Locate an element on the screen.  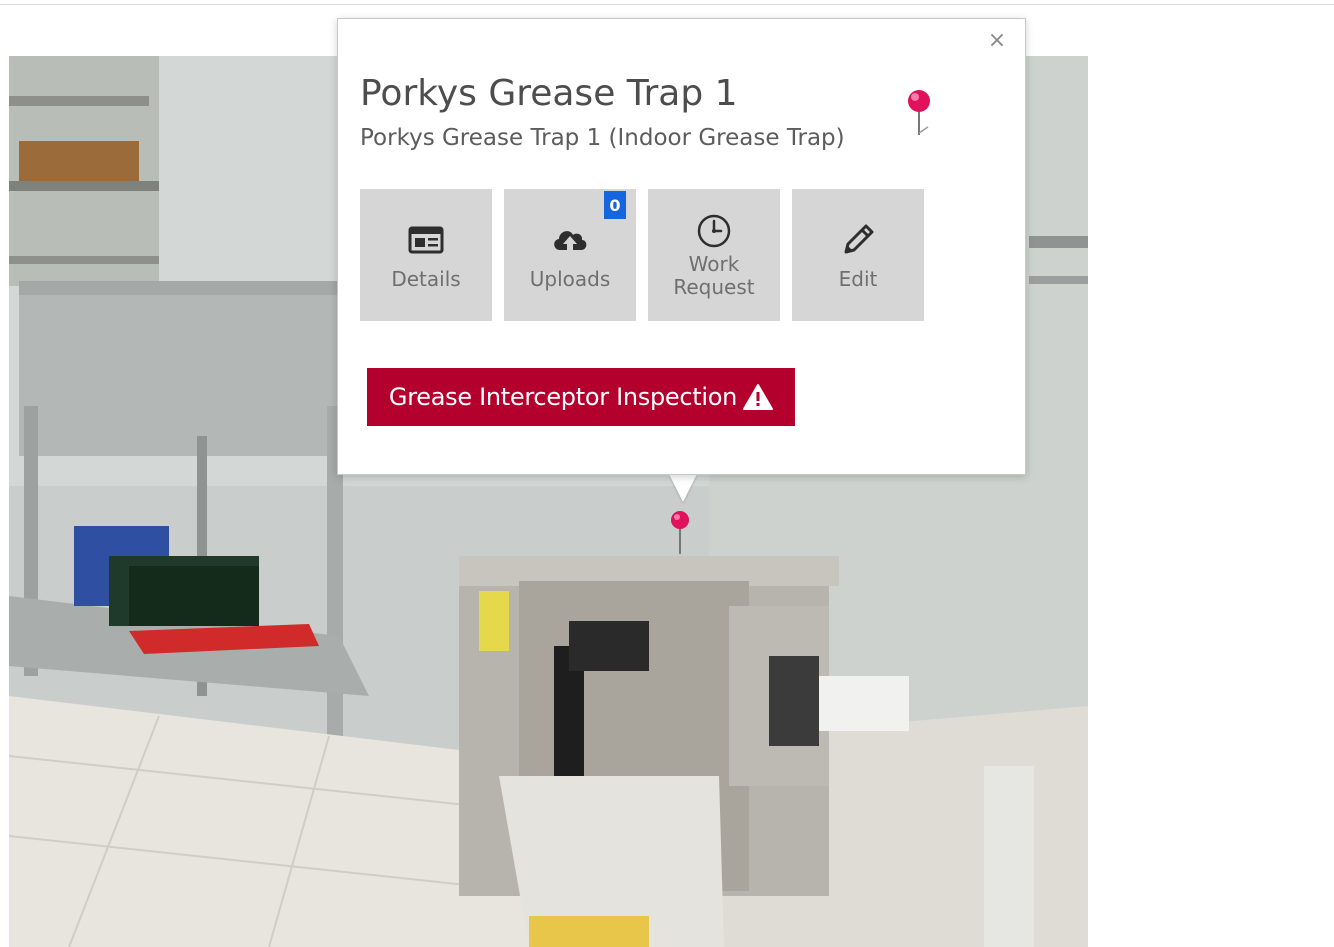
action-tiles: Details 0 Uploads Work Request Edit is located at coordinates (642, 255).